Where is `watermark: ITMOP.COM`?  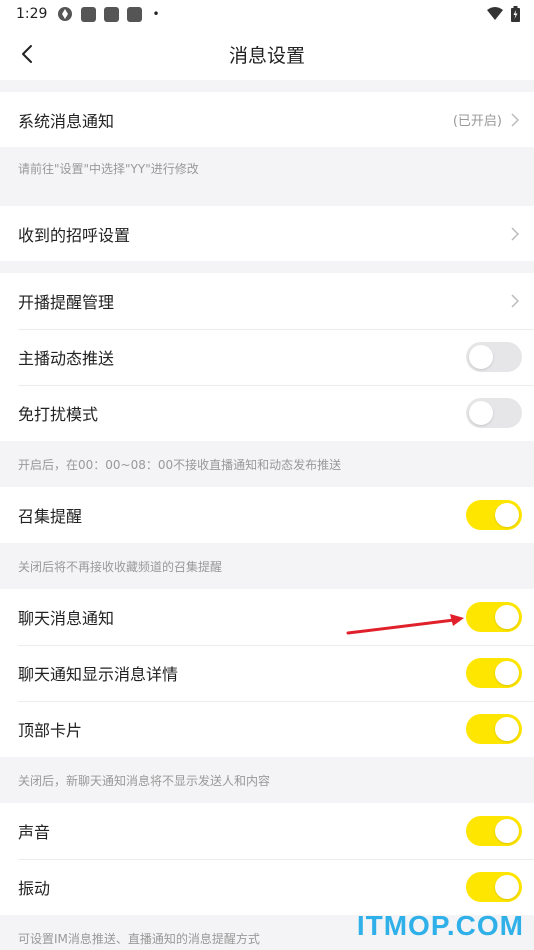
watermark: ITMOP.COM is located at coordinates (440, 925).